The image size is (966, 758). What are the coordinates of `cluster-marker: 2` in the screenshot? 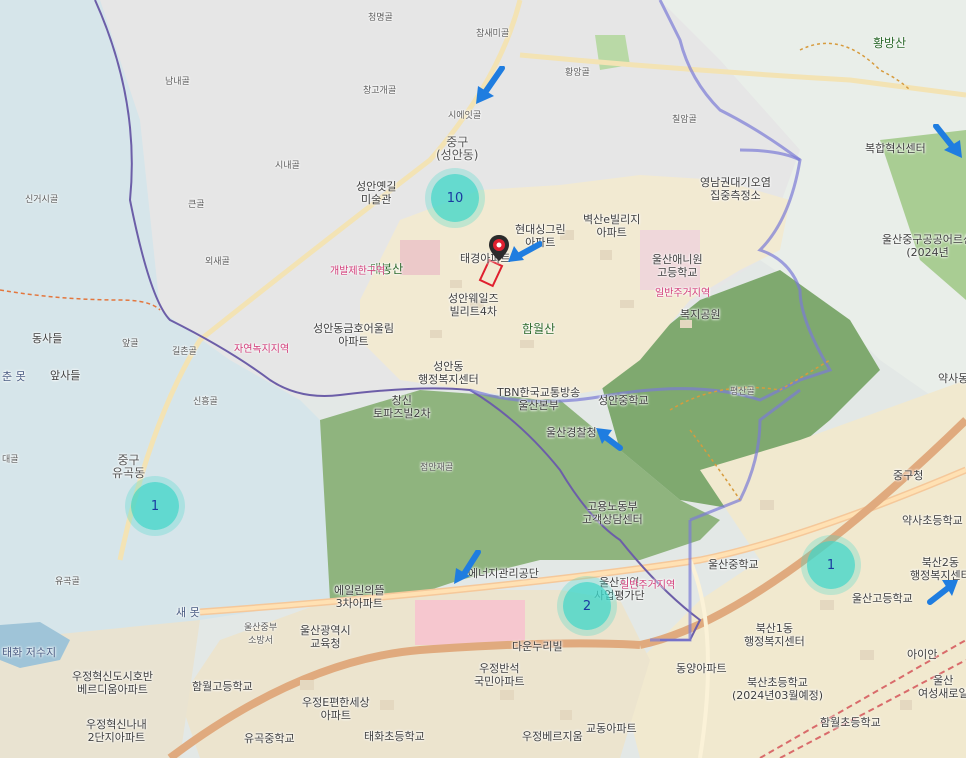 It's located at (587, 606).